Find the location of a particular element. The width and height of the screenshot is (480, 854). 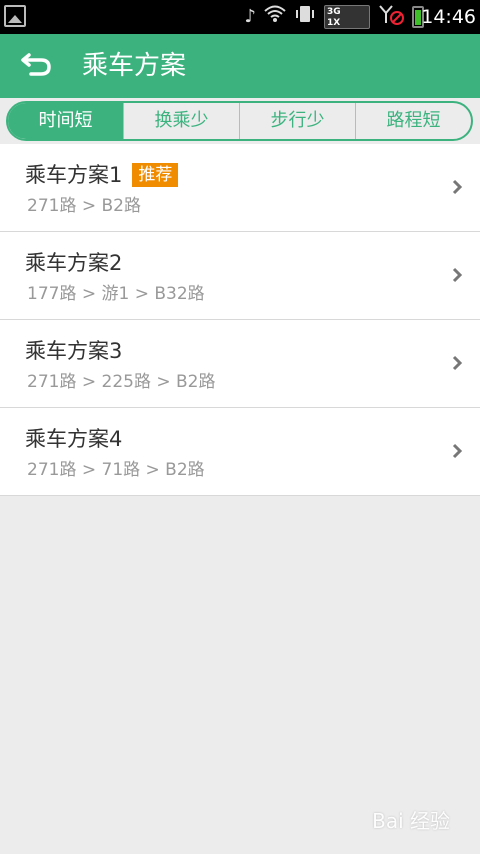

network-line2: 1X is located at coordinates (334, 23).